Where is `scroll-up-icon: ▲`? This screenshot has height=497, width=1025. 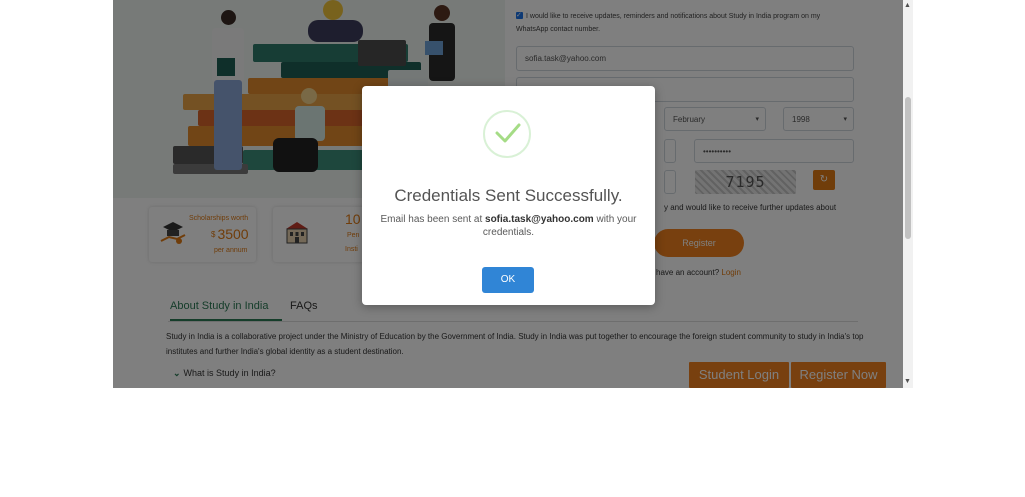 scroll-up-icon: ▲ is located at coordinates (907, 6).